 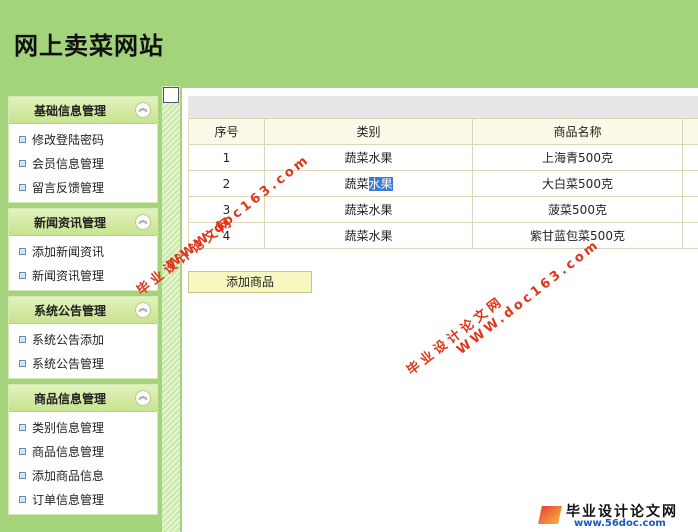 What do you see at coordinates (577, 157) in the screenshot?
I see `cell-name: 上海青500克` at bounding box center [577, 157].